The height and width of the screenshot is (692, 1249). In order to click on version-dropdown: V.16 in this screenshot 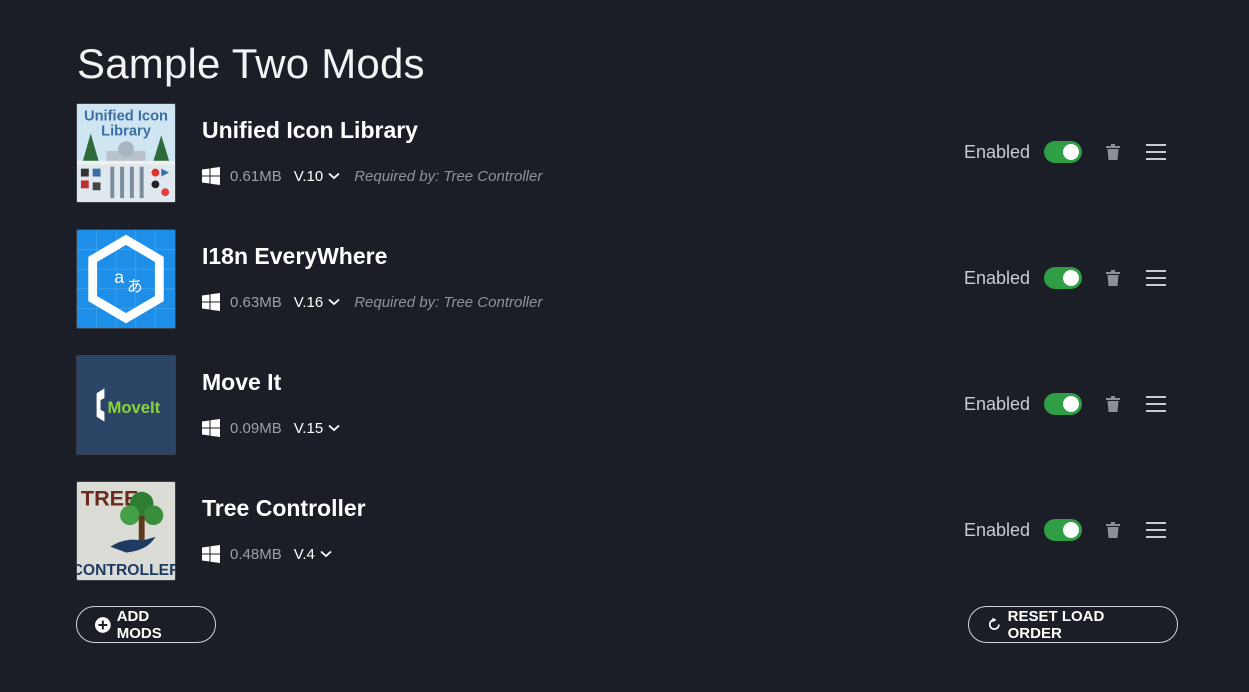, I will do `click(317, 302)`.